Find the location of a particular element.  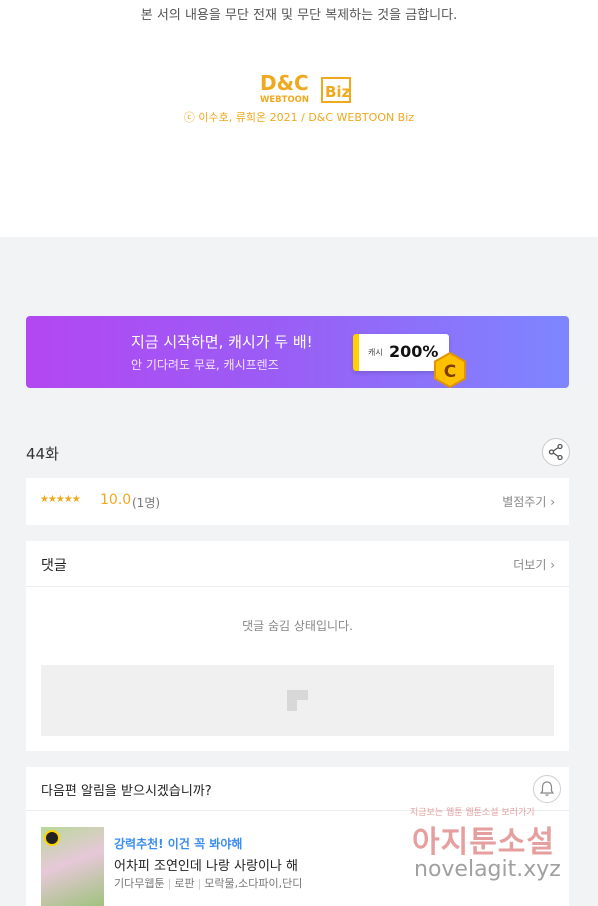

copyright-notice: 본 서의 내용을 무단 전재 및 무단 복제하는 것을 금합니다. is located at coordinates (299, 15).